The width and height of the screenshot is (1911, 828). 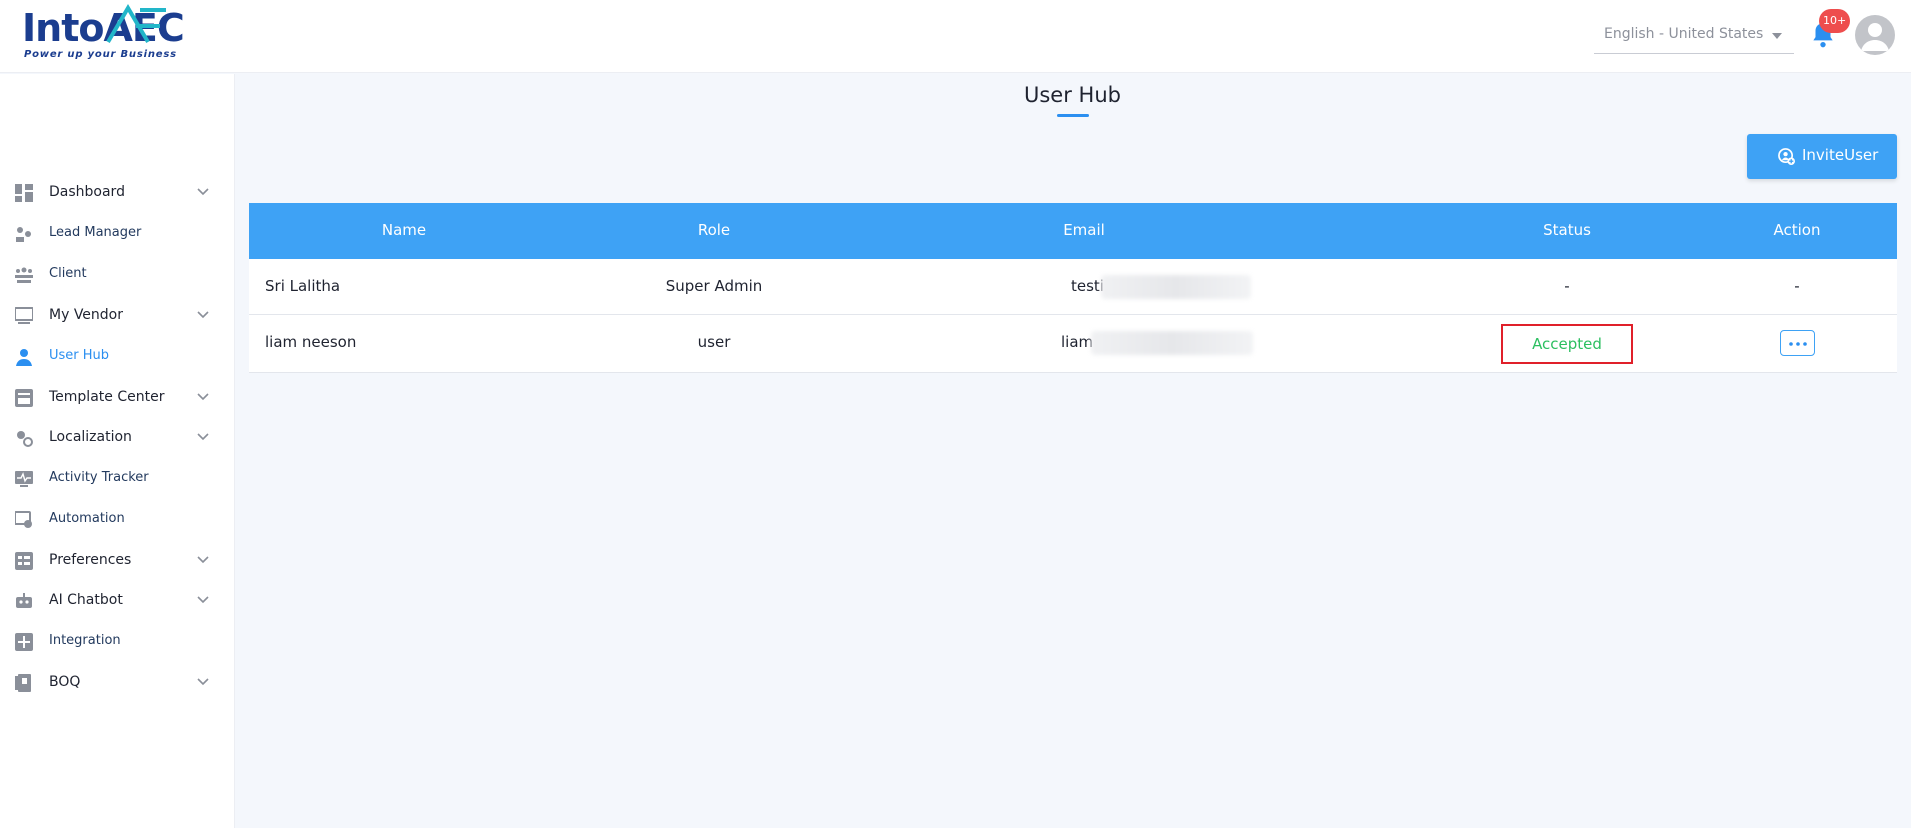 I want to click on sidebar-item-boq: BOQ, so click(x=117, y=683).